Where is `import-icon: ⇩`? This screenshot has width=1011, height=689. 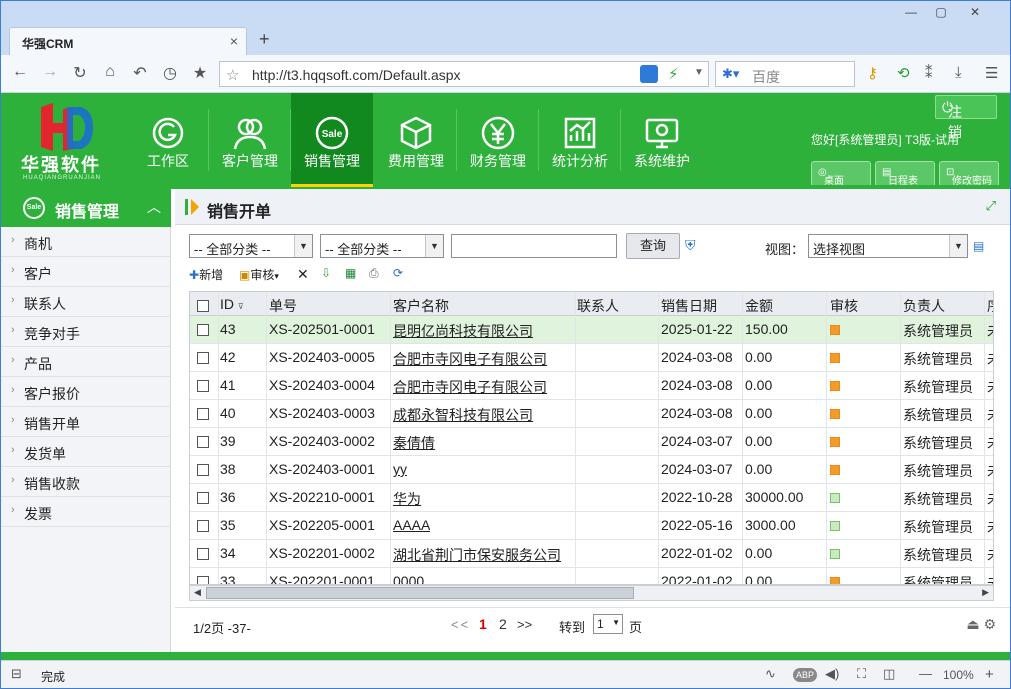 import-icon: ⇩ is located at coordinates (326, 273).